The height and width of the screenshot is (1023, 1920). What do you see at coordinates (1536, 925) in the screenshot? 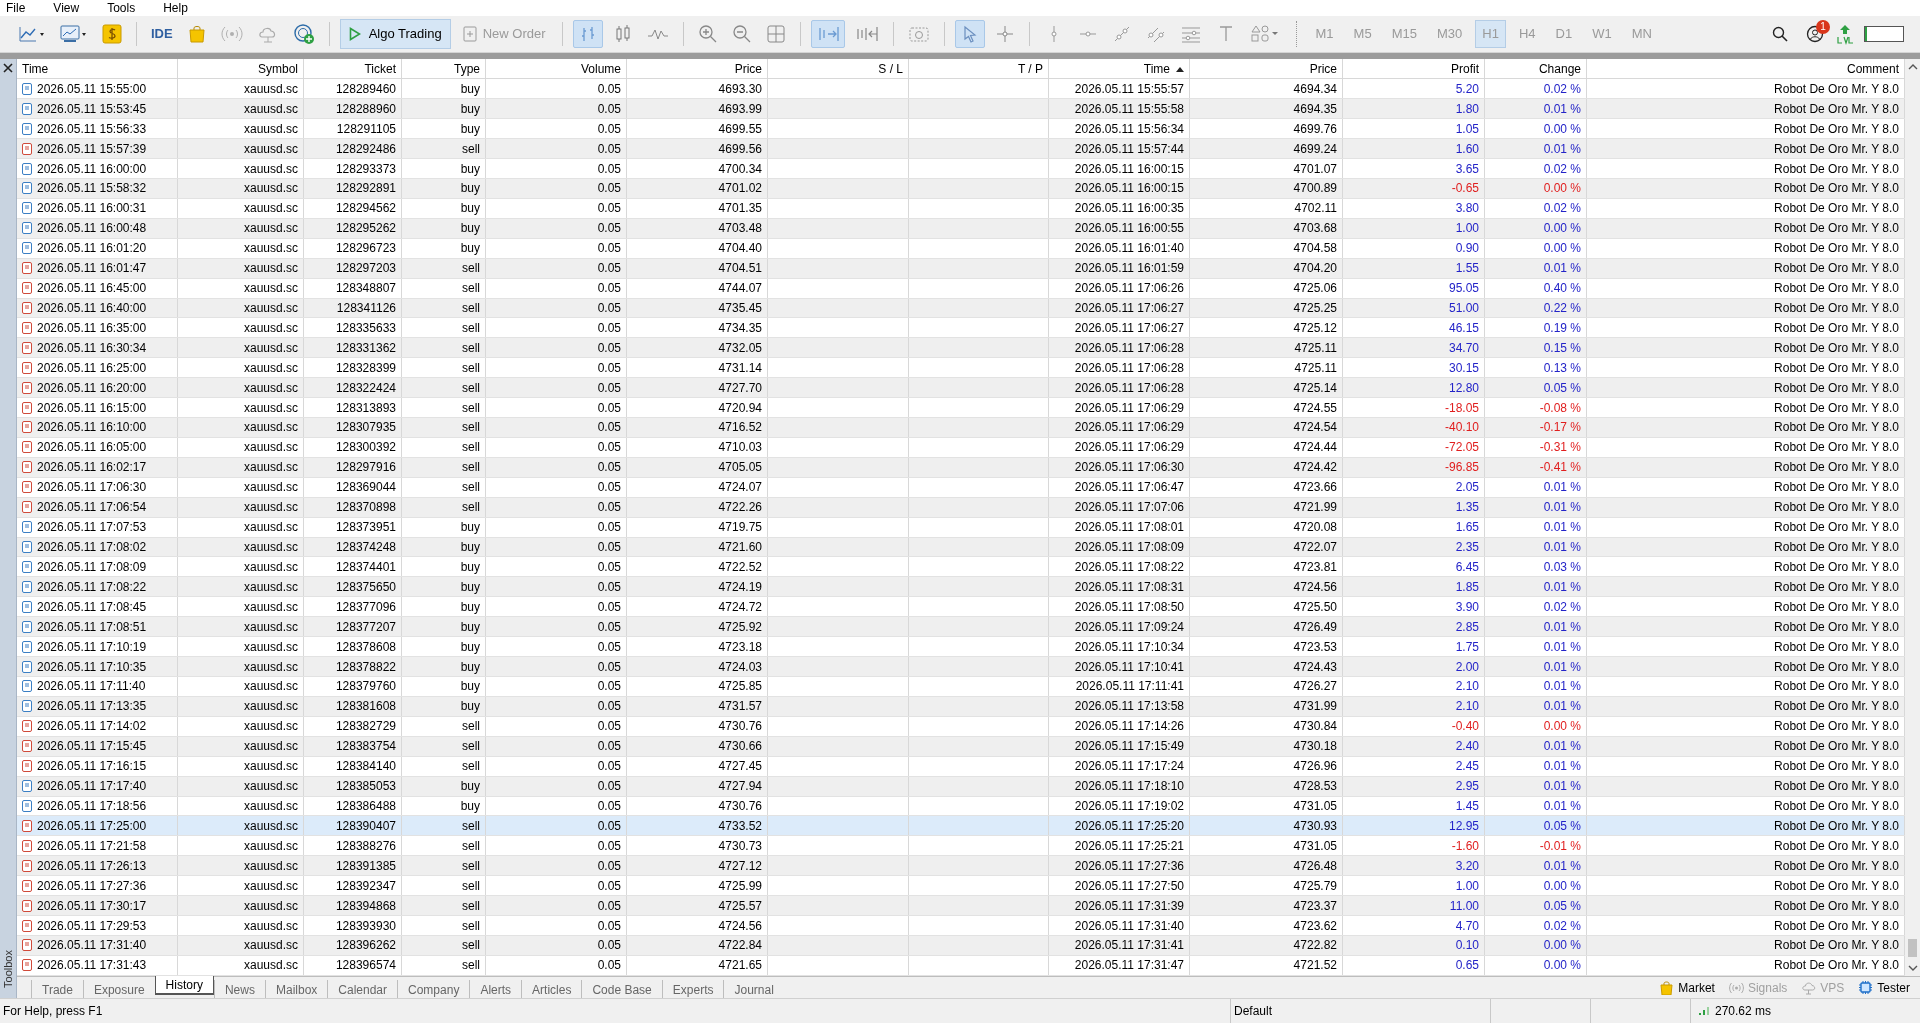
I see `table-cell: 0.02 %` at bounding box center [1536, 925].